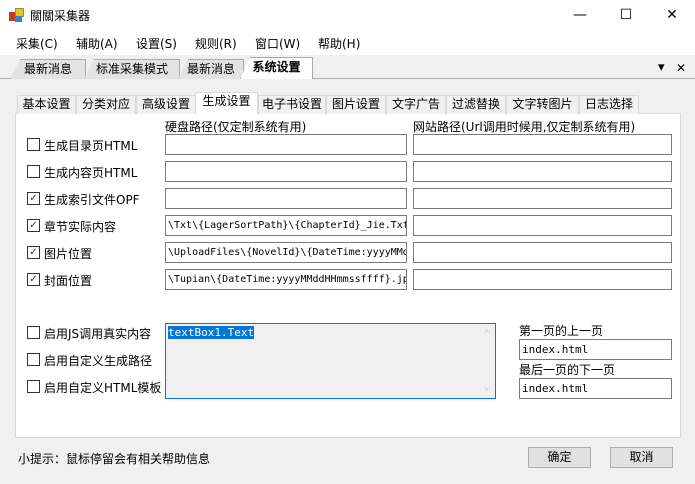 The image size is (695, 484). I want to click on menu-window: 窗口(W), so click(277, 43).